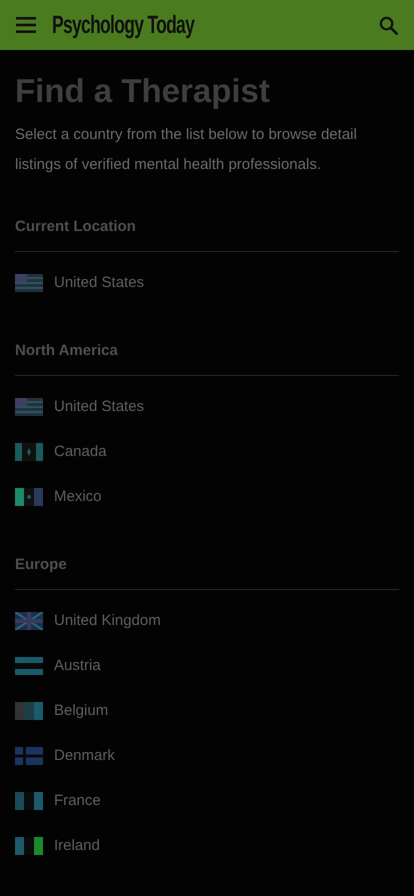 The height and width of the screenshot is (896, 414). Describe the element at coordinates (207, 451) in the screenshot. I see `country-link: Canada` at that location.